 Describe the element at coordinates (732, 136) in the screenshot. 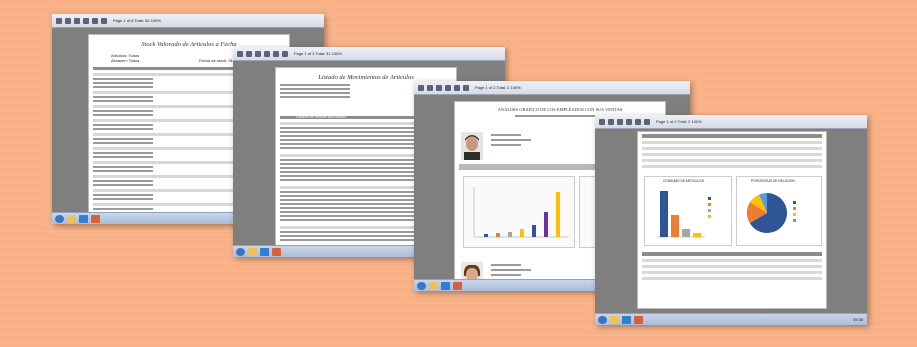

I see `section-header` at that location.